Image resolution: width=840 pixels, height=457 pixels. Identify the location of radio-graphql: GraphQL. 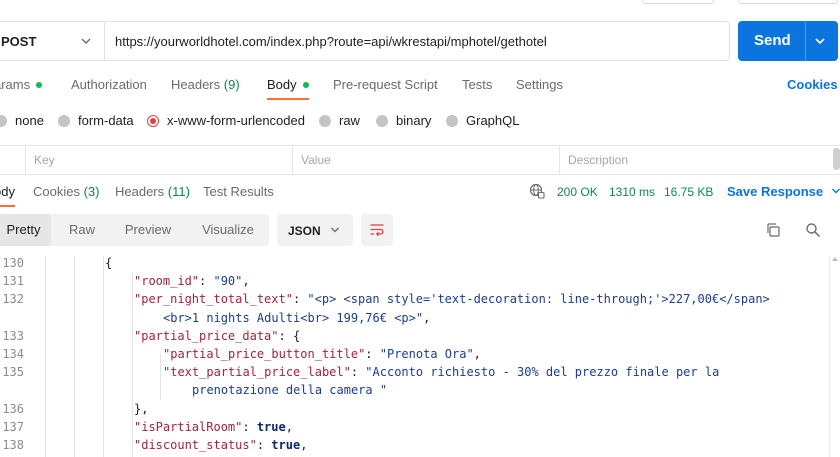
(482, 120).